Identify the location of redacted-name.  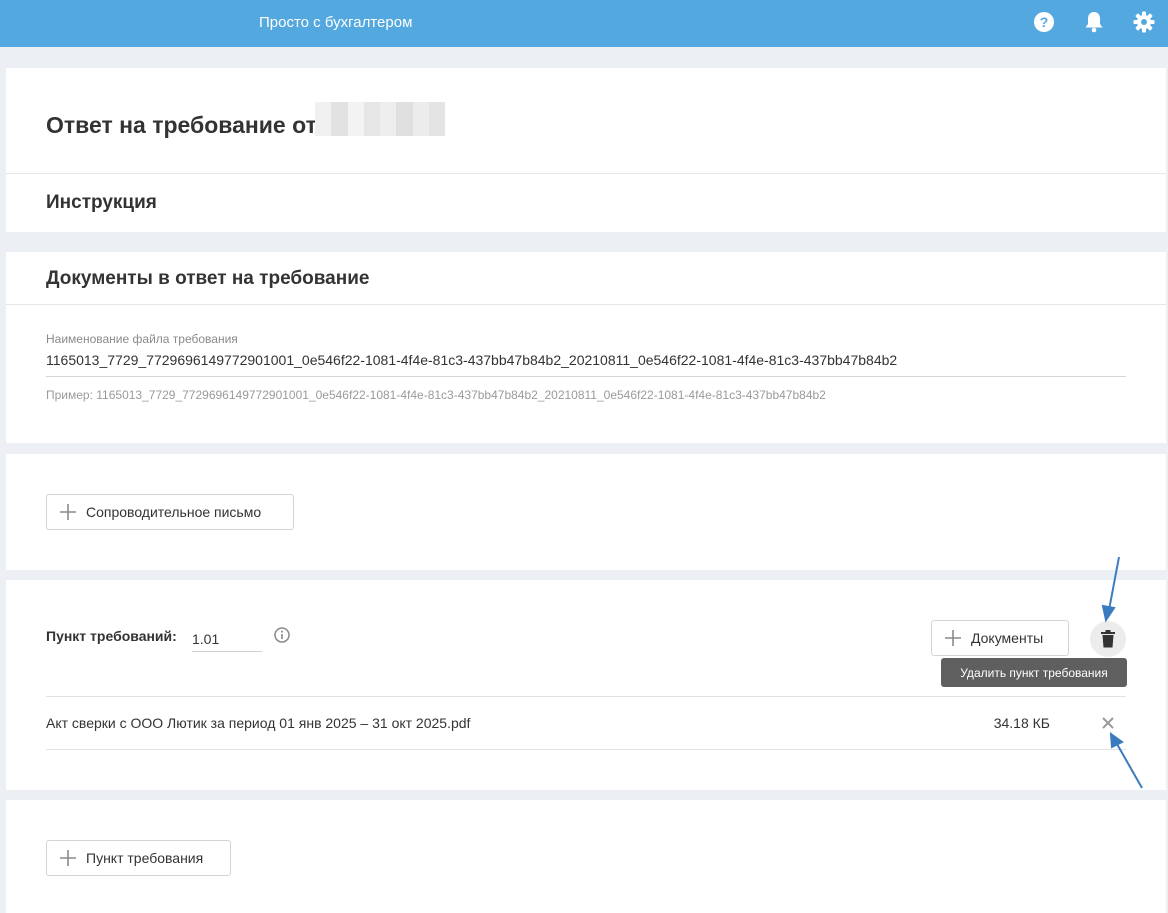
(380, 119).